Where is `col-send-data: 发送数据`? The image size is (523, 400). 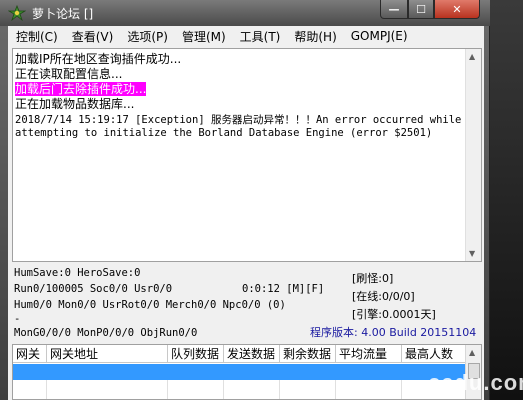 col-send-data: 发送数据 is located at coordinates (252, 354).